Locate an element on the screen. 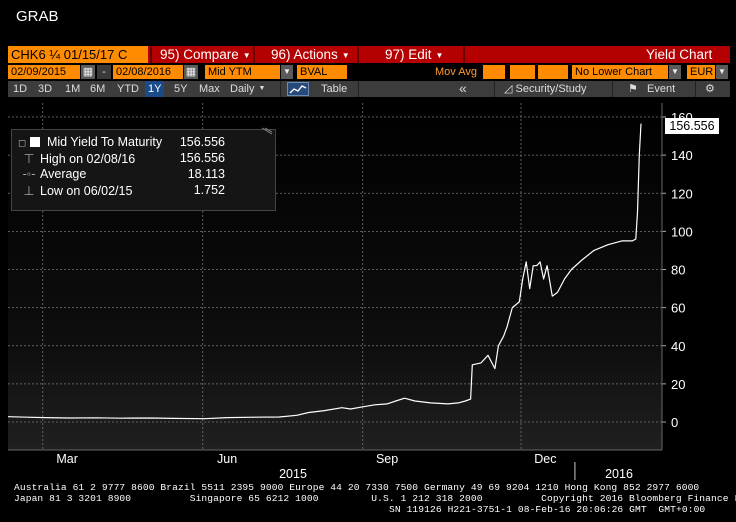 This screenshot has height=522, width=736. average-marker-icon: -◦- is located at coordinates (29, 174).